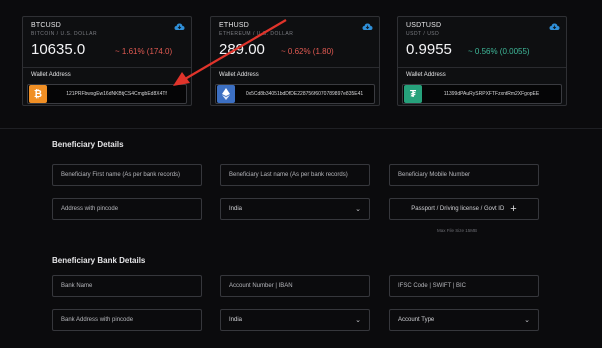 The height and width of the screenshot is (348, 602). What do you see at coordinates (464, 320) in the screenshot?
I see `account-type-select: Account Type ⌄` at bounding box center [464, 320].